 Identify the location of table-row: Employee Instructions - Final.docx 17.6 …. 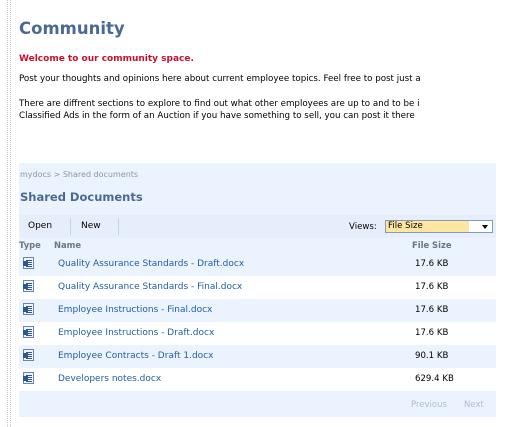
(257, 310).